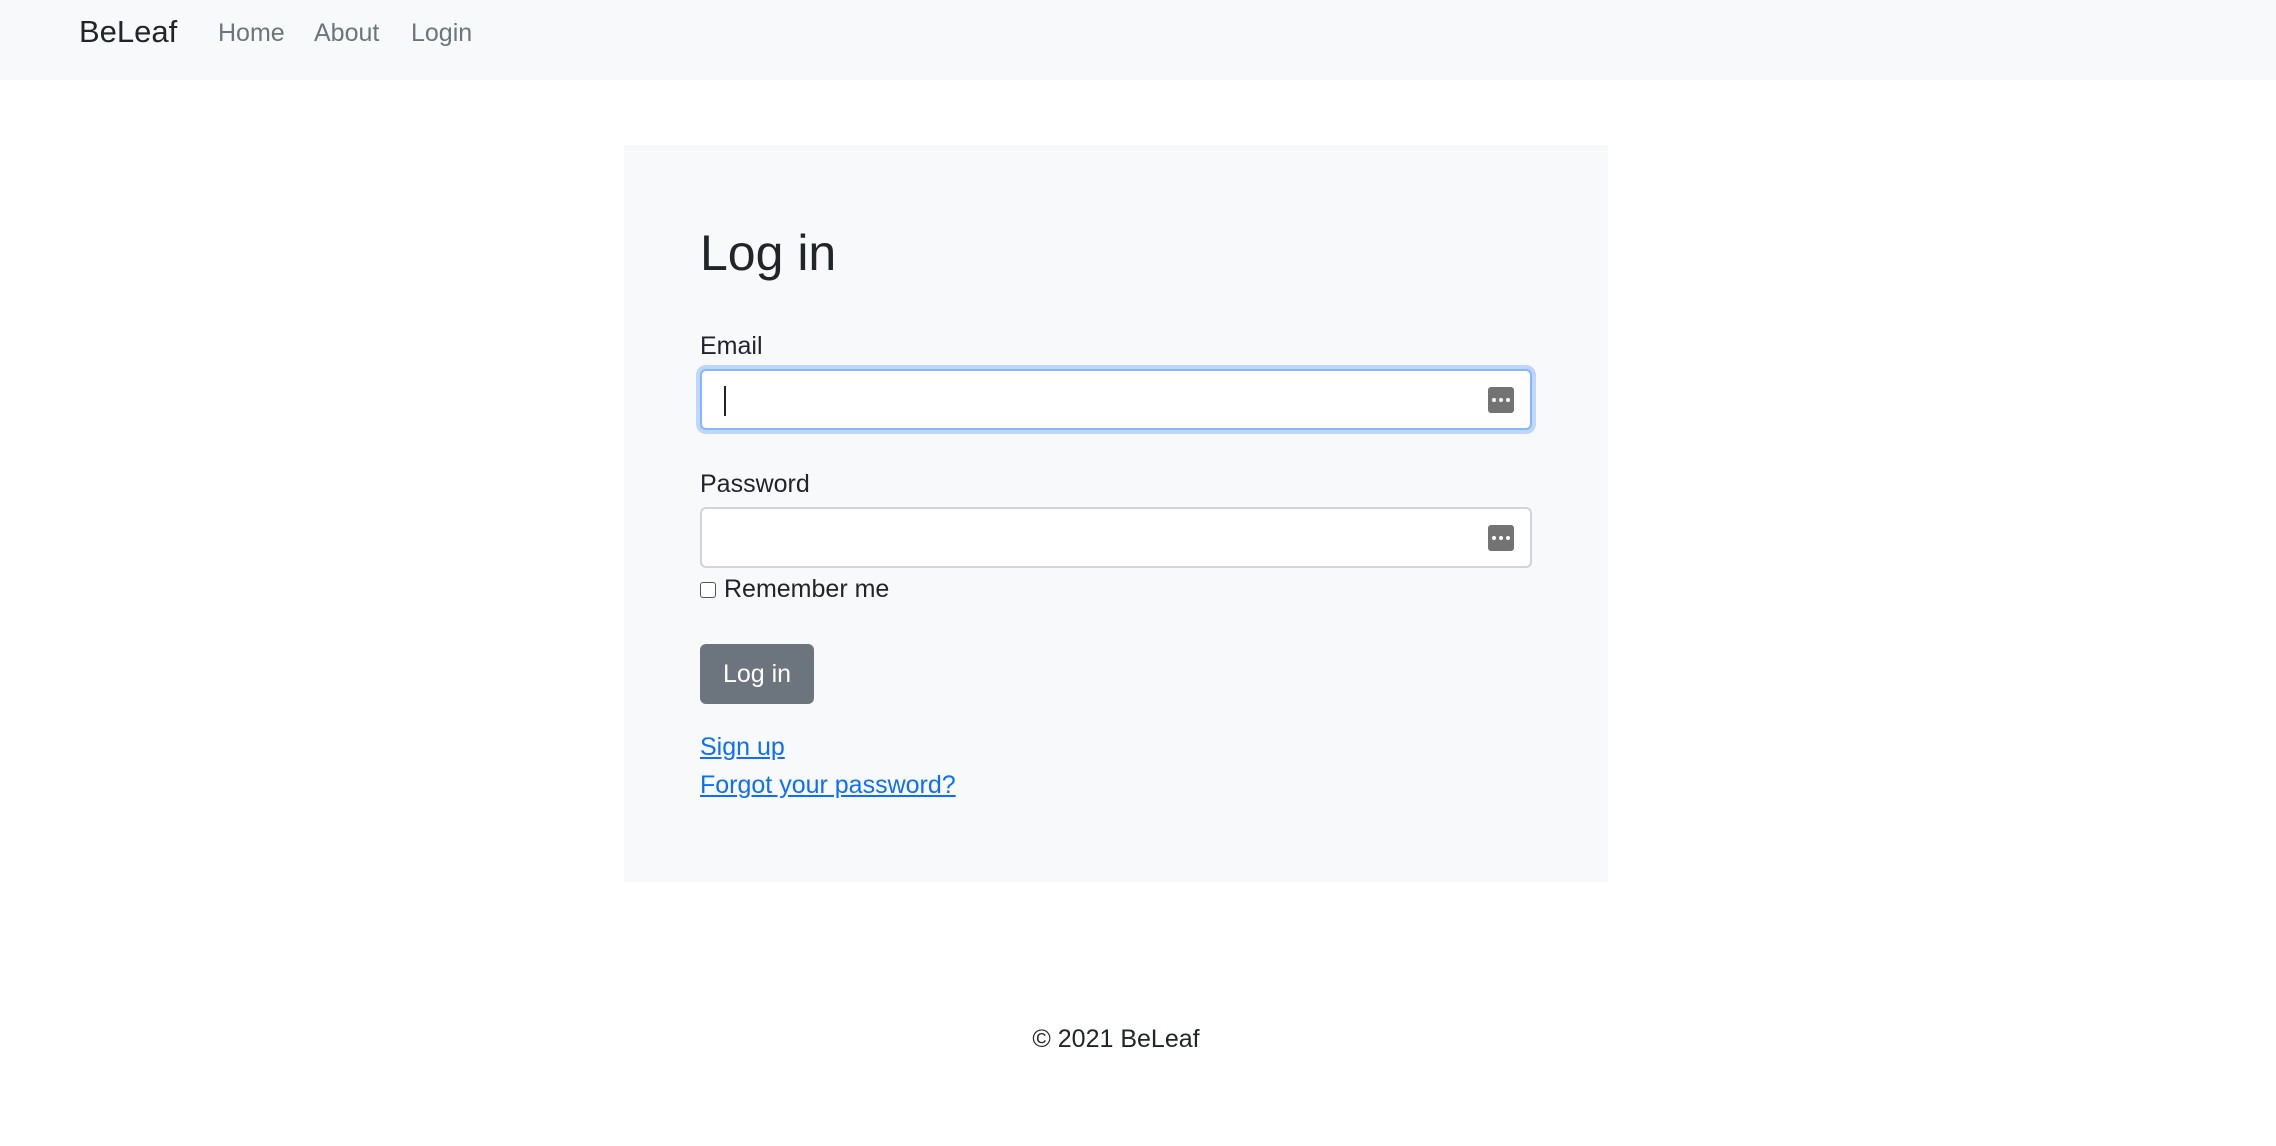 This screenshot has width=2276, height=1146. Describe the element at coordinates (731, 346) in the screenshot. I see `email-label: Email` at that location.